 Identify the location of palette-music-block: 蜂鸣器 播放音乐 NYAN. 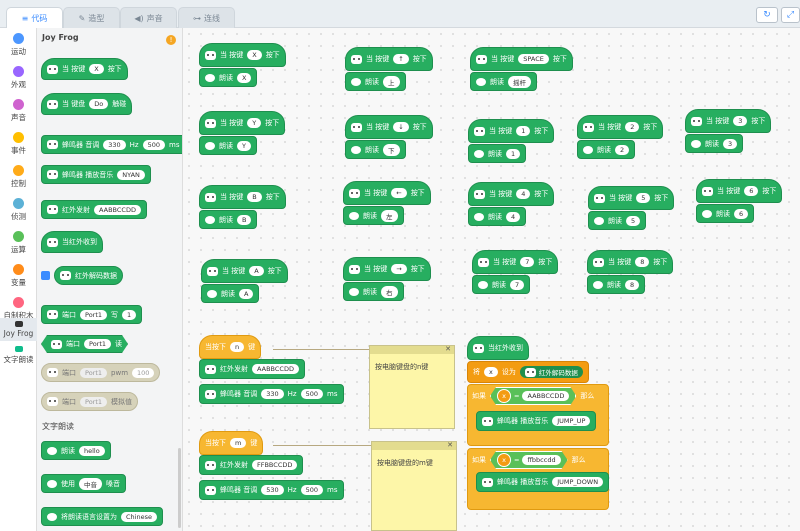
(96, 174).